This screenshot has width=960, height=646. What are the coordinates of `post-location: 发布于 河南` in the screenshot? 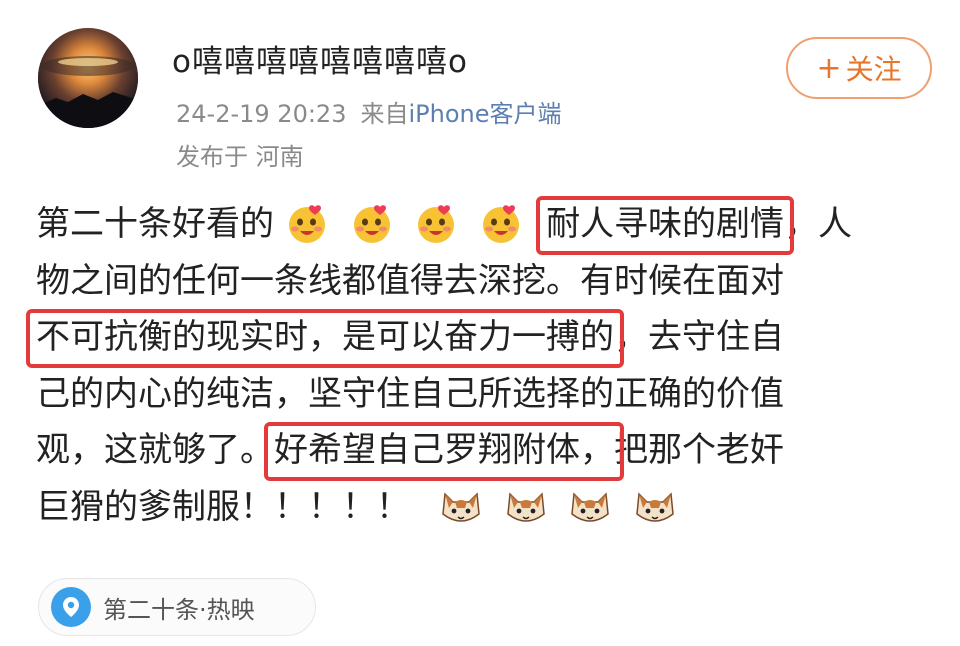 It's located at (240, 157).